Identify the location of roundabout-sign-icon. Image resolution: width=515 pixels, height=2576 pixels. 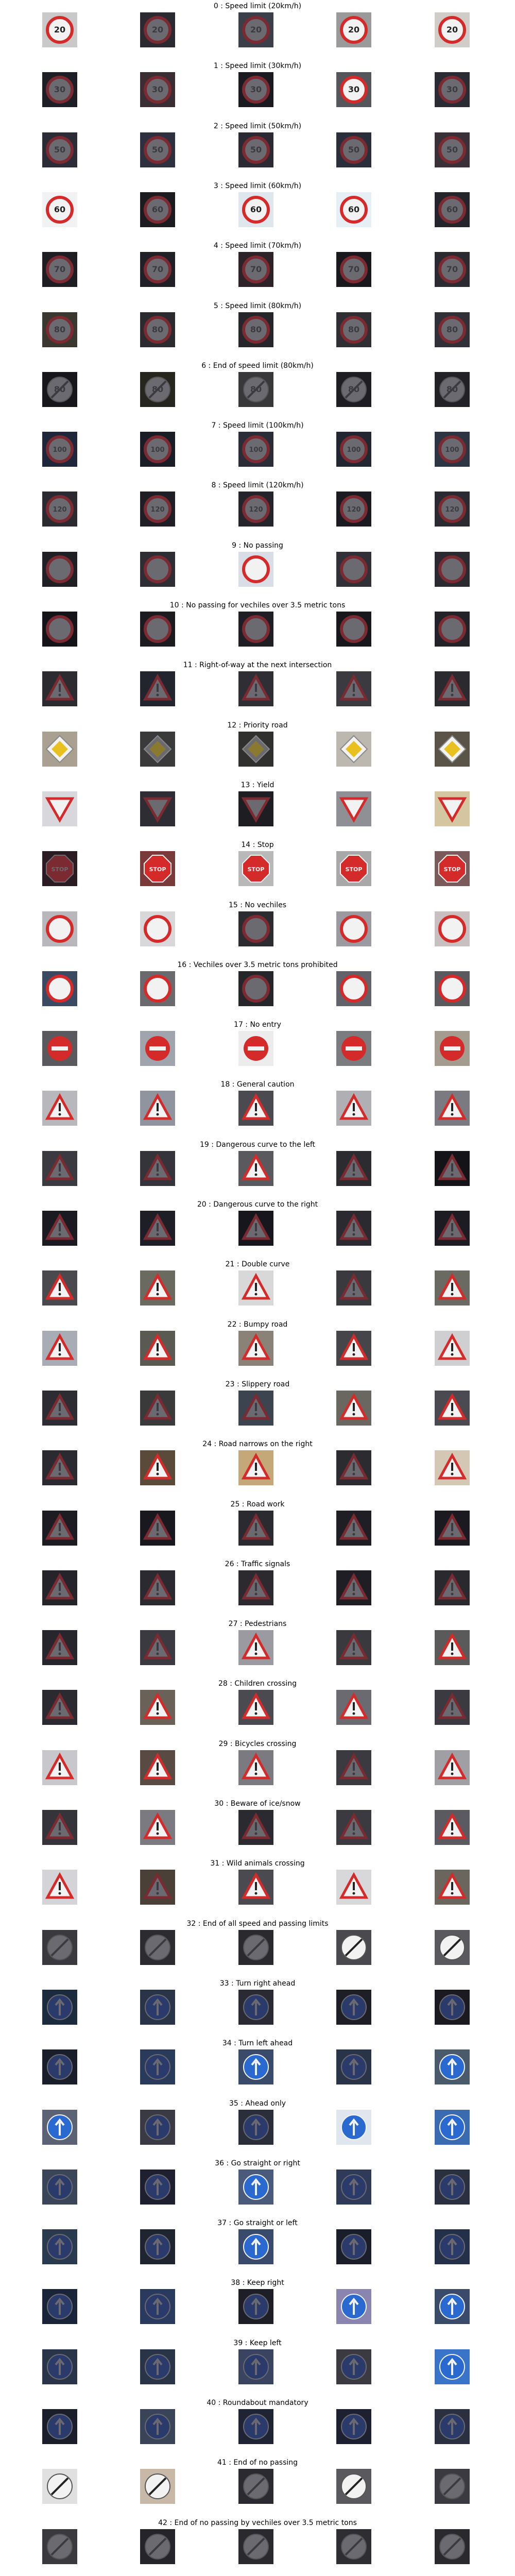
(453, 2426).